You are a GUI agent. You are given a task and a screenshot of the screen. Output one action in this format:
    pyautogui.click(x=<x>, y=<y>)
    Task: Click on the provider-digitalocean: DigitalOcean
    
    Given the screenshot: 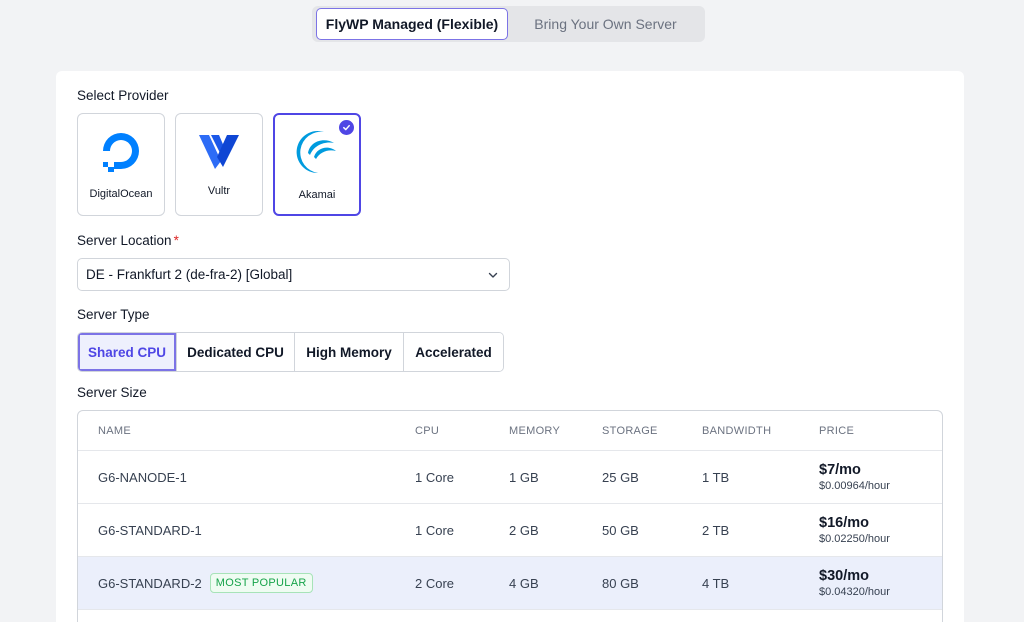 What is the action you would take?
    pyautogui.click(x=121, y=164)
    